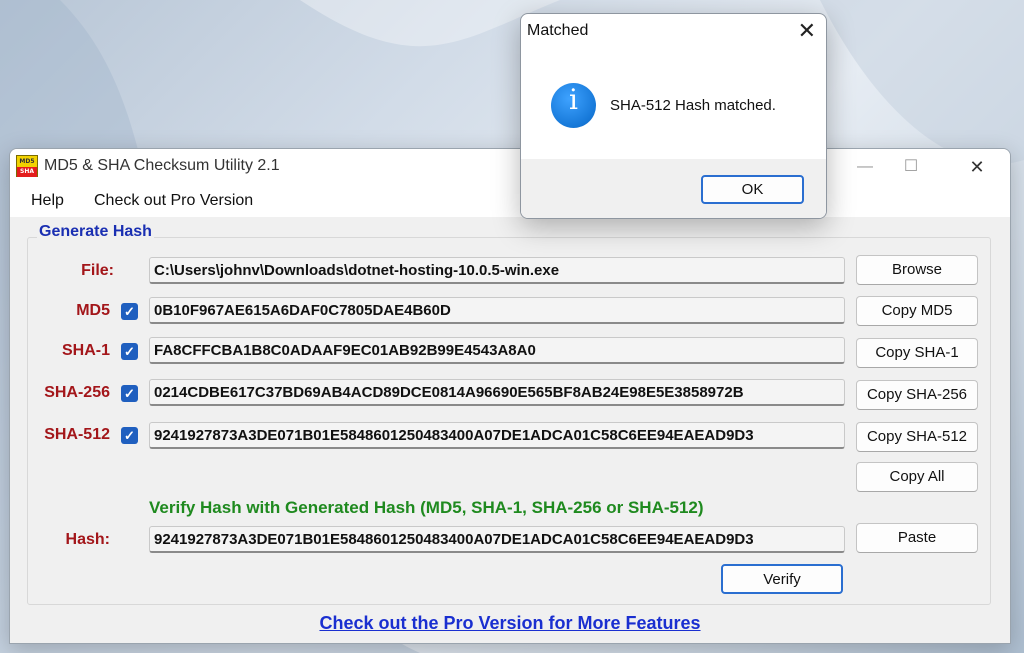  I want to click on dialog-title: Matched, so click(558, 30).